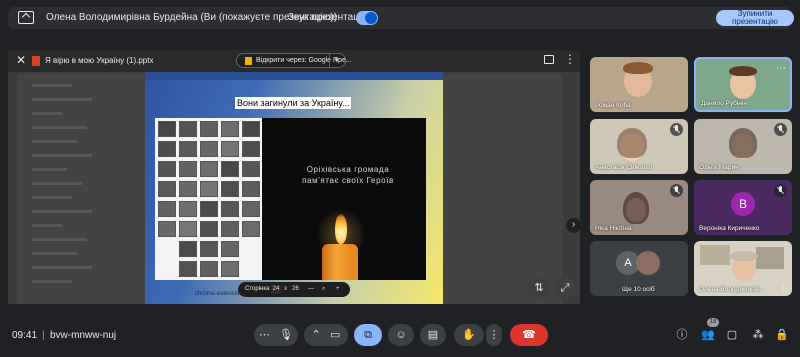  Describe the element at coordinates (338, 289) in the screenshot. I see `zoom-in-icon: +` at that location.